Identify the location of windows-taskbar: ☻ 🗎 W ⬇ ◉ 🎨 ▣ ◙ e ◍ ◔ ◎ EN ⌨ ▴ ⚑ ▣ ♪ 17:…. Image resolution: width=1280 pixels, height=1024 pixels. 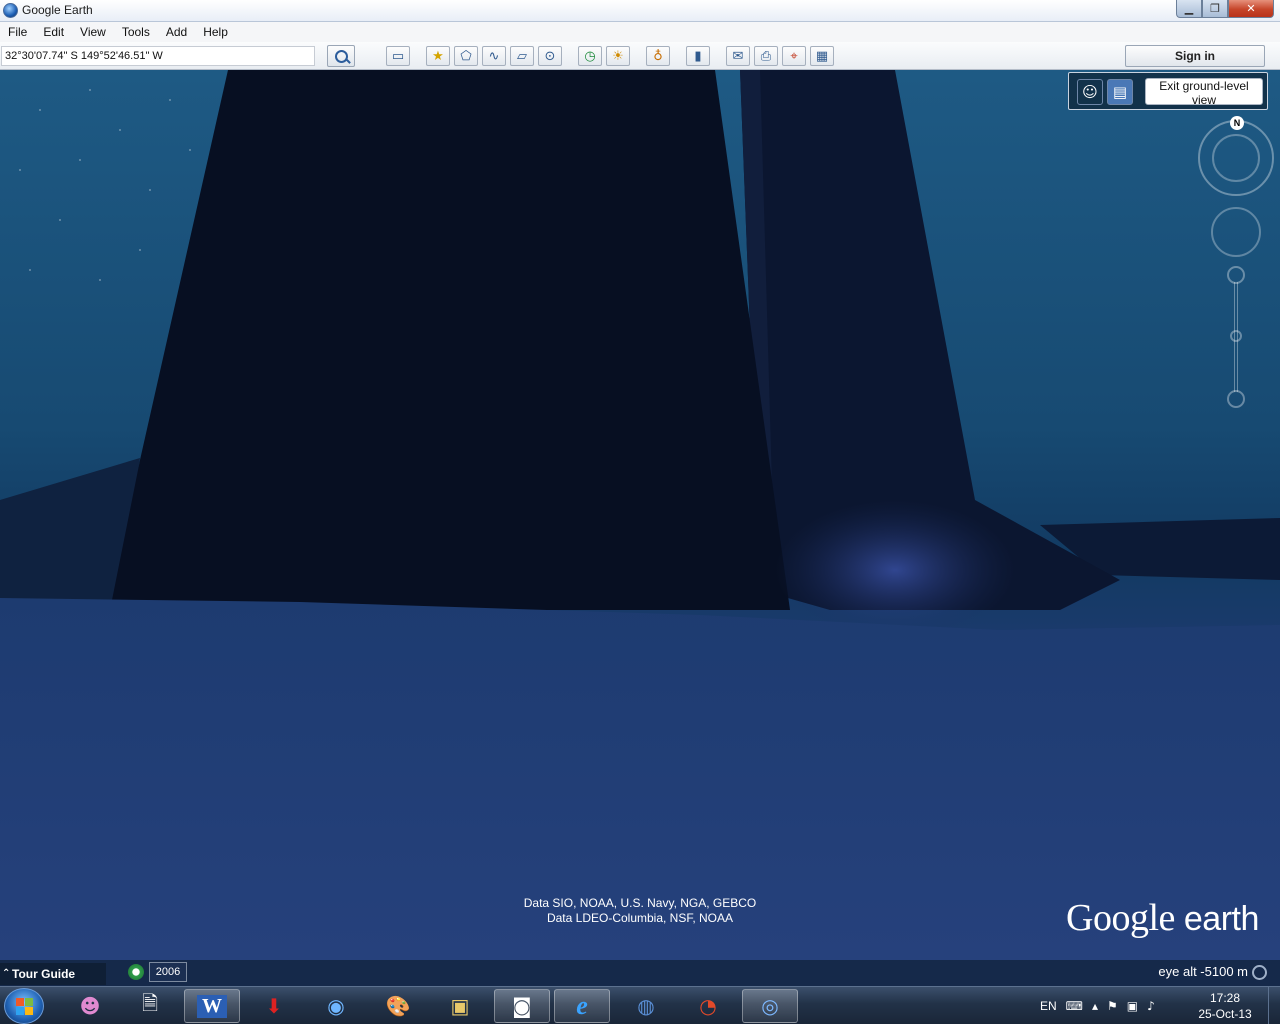
(640, 1005).